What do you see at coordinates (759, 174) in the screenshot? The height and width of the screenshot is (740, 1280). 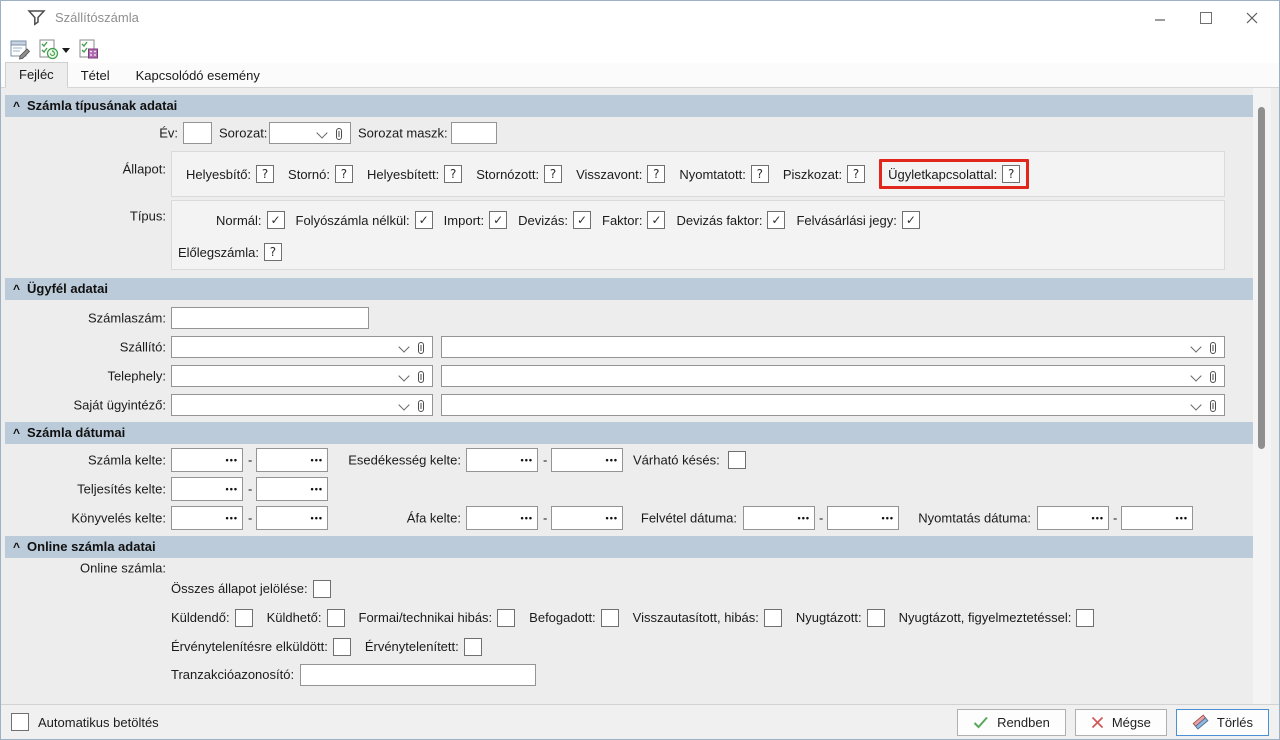 I see `nyomtatott-checkbox: ?` at bounding box center [759, 174].